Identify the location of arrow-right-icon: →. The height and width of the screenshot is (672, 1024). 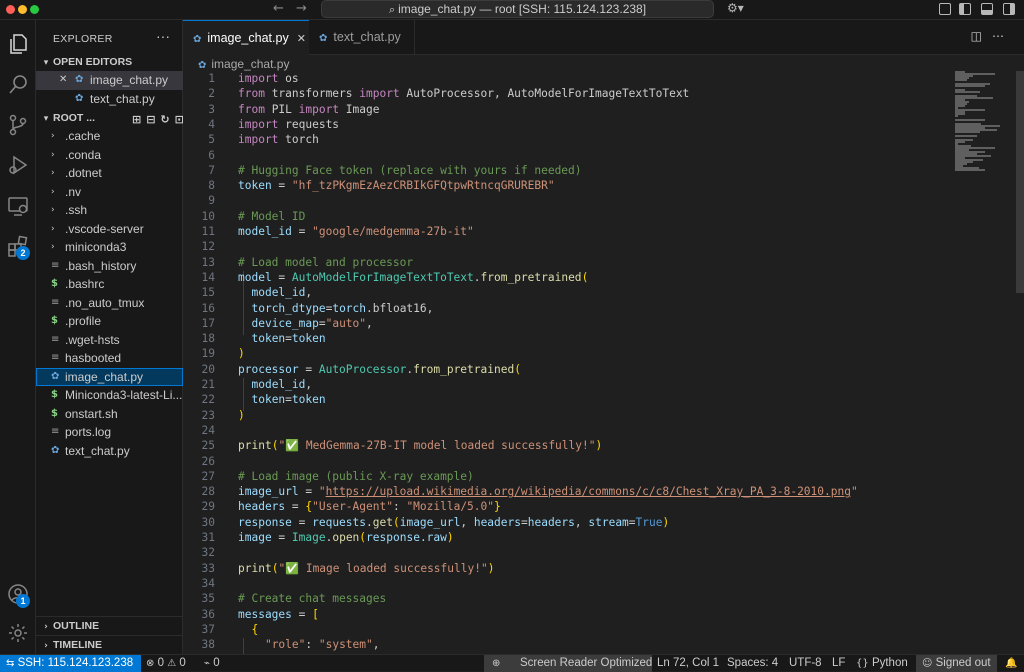
(301, 8).